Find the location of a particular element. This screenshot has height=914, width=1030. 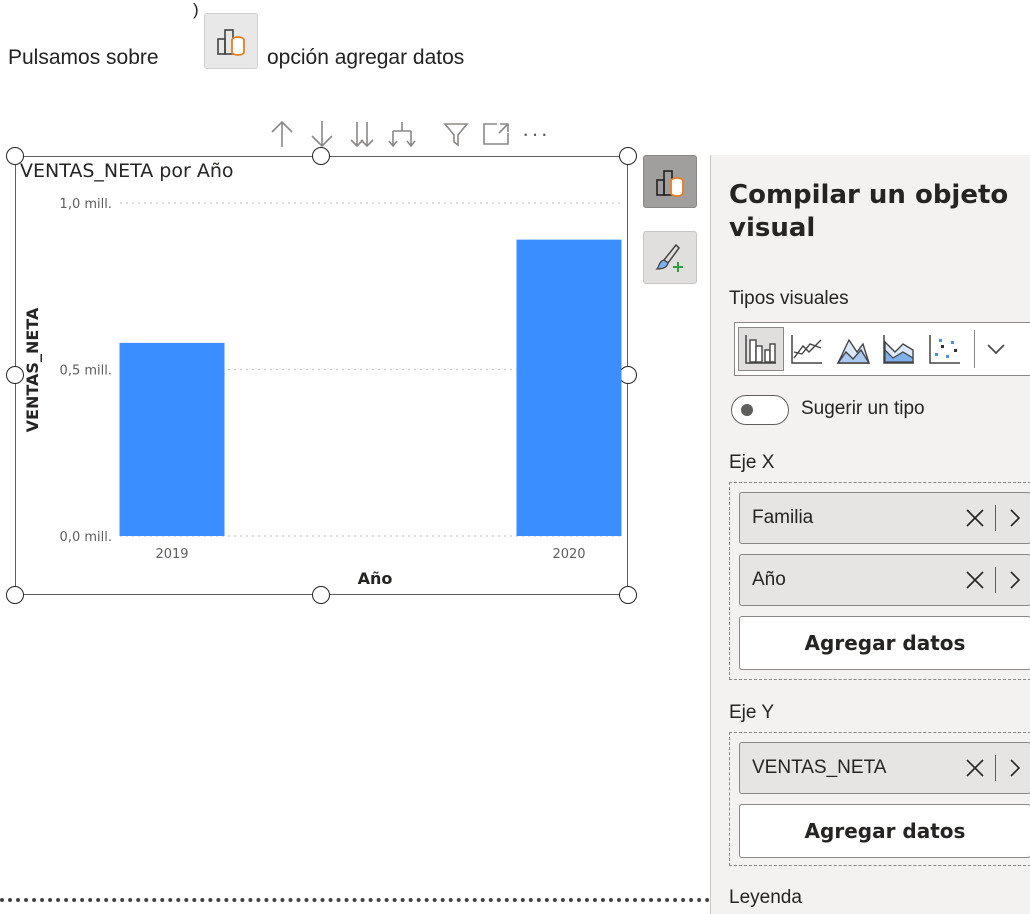

y-axis-well: VENTAS_NETA Agregar datos is located at coordinates (879, 799).